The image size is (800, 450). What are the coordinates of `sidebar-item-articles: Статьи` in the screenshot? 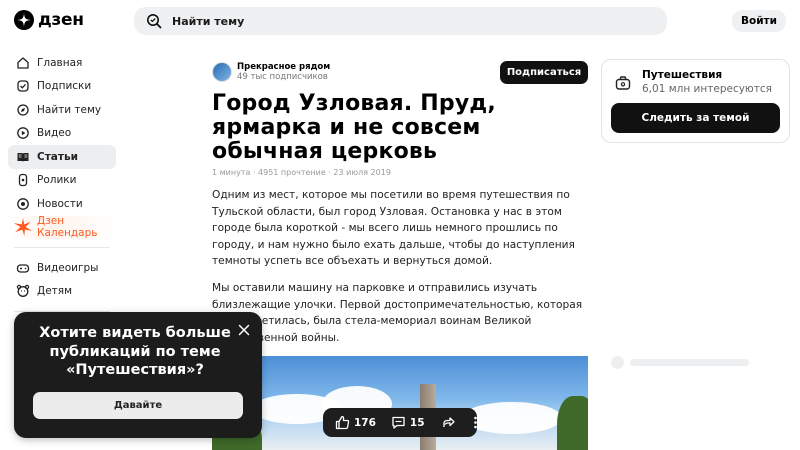 It's located at (62, 157).